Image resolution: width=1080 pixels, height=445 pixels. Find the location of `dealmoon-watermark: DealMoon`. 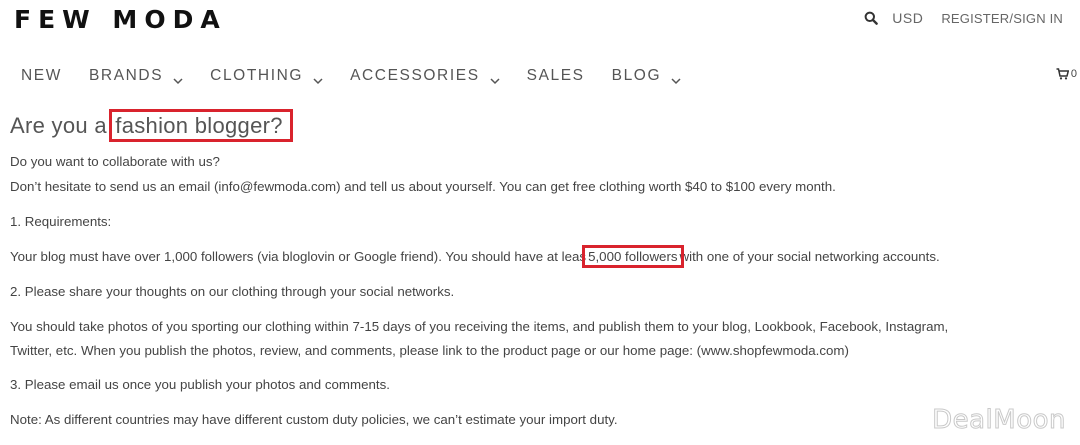

dealmoon-watermark: DealMoon is located at coordinates (999, 420).